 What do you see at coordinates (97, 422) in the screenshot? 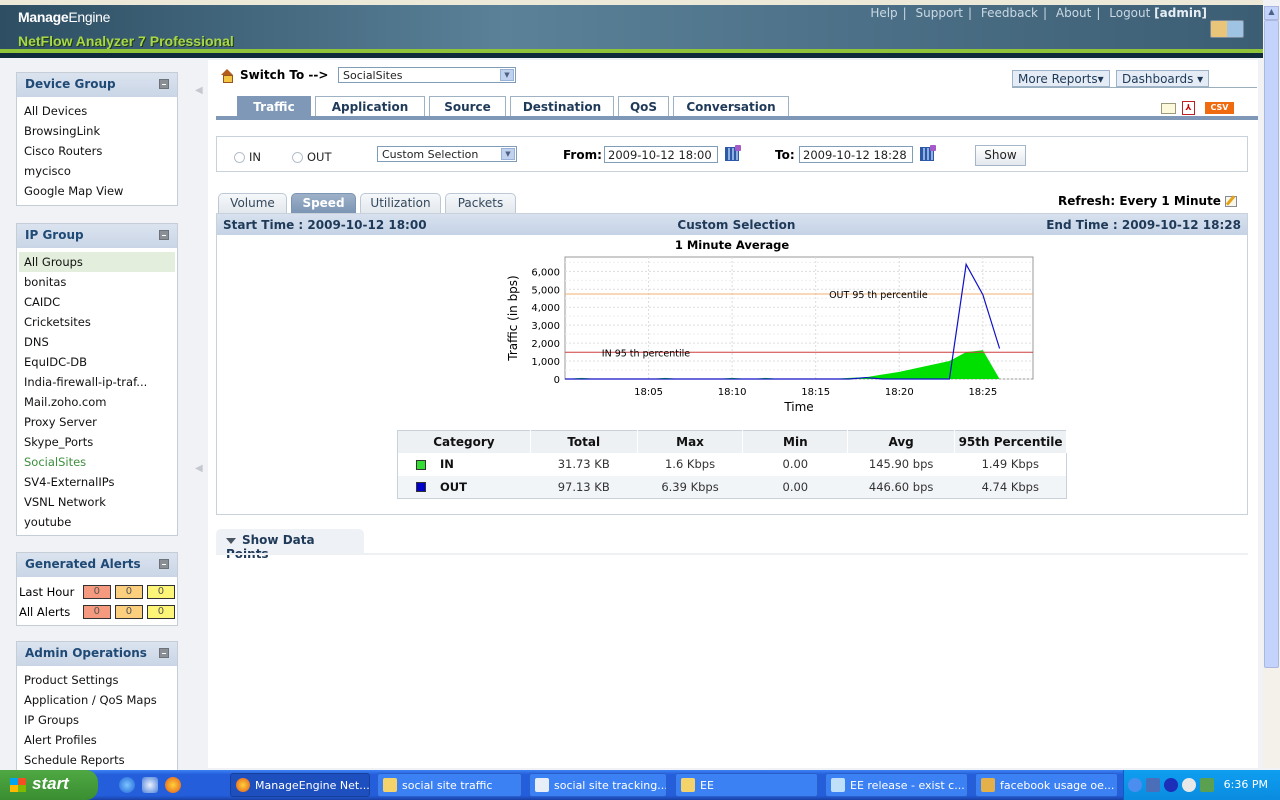
I see `ip-group-item: Proxy Server` at bounding box center [97, 422].